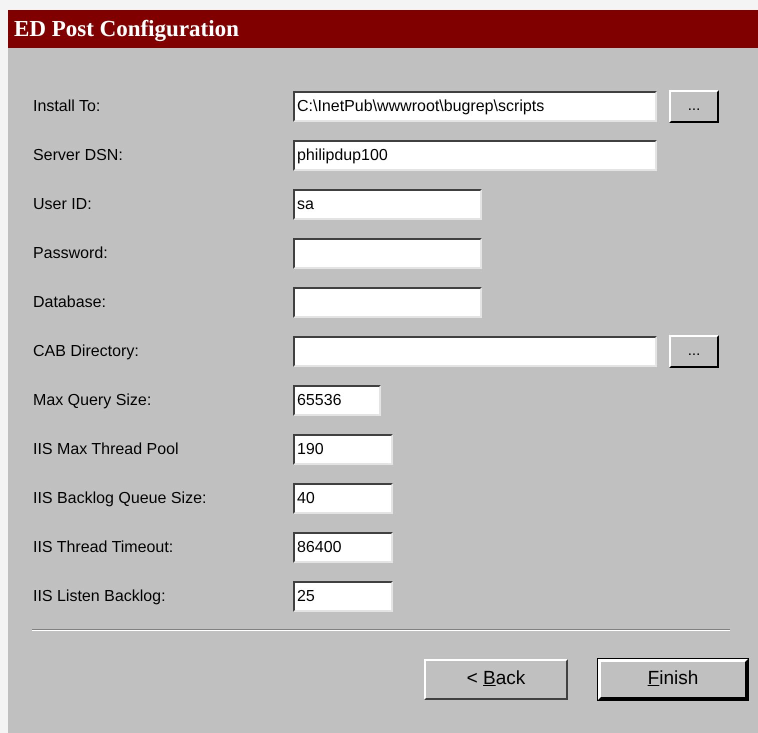 This screenshot has width=758, height=733. What do you see at coordinates (343, 596) in the screenshot?
I see `input-field: 25` at bounding box center [343, 596].